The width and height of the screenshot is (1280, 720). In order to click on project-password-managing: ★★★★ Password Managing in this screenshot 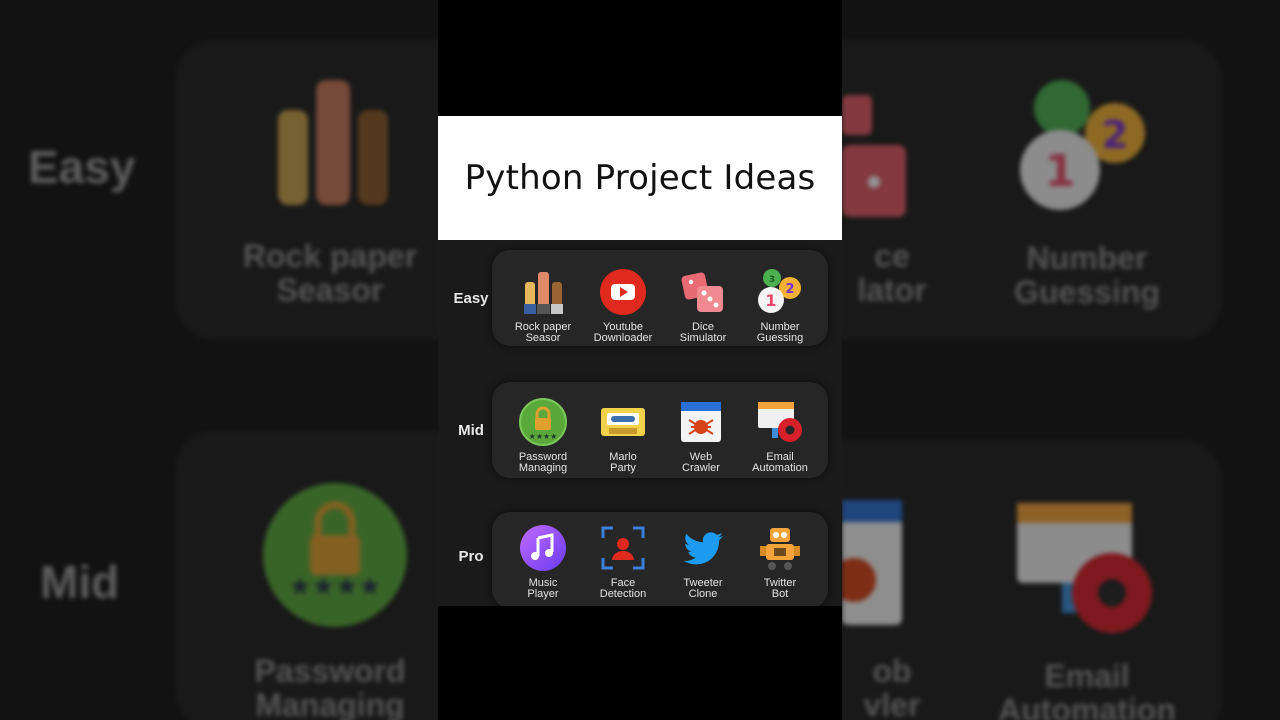, I will do `click(543, 436)`.